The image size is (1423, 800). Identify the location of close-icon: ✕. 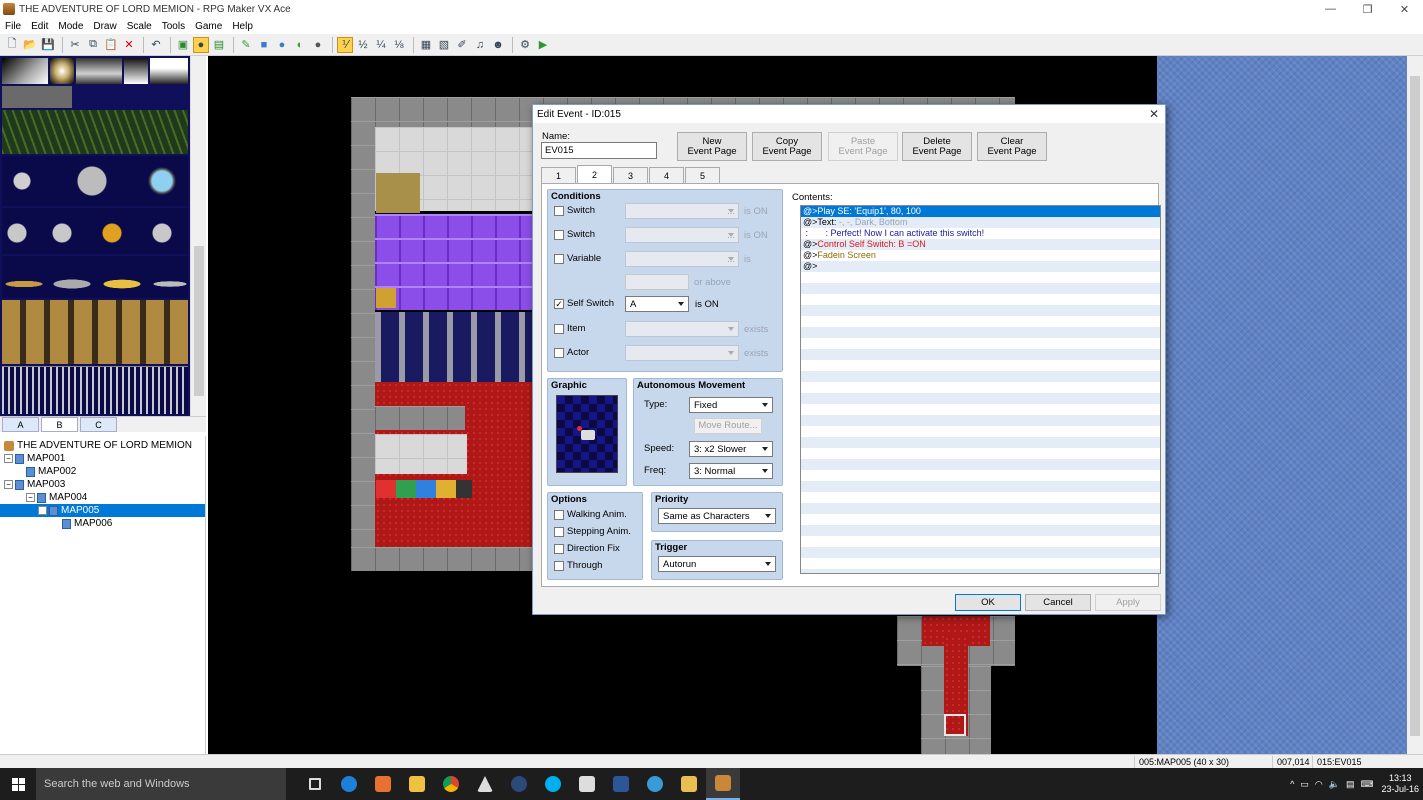
(1404, 9).